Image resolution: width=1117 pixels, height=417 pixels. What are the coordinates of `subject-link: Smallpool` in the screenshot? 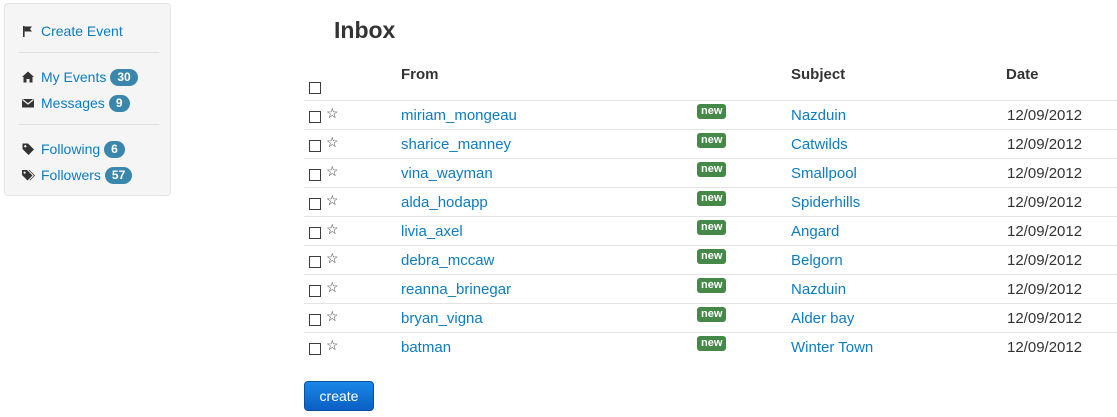 It's located at (824, 173).